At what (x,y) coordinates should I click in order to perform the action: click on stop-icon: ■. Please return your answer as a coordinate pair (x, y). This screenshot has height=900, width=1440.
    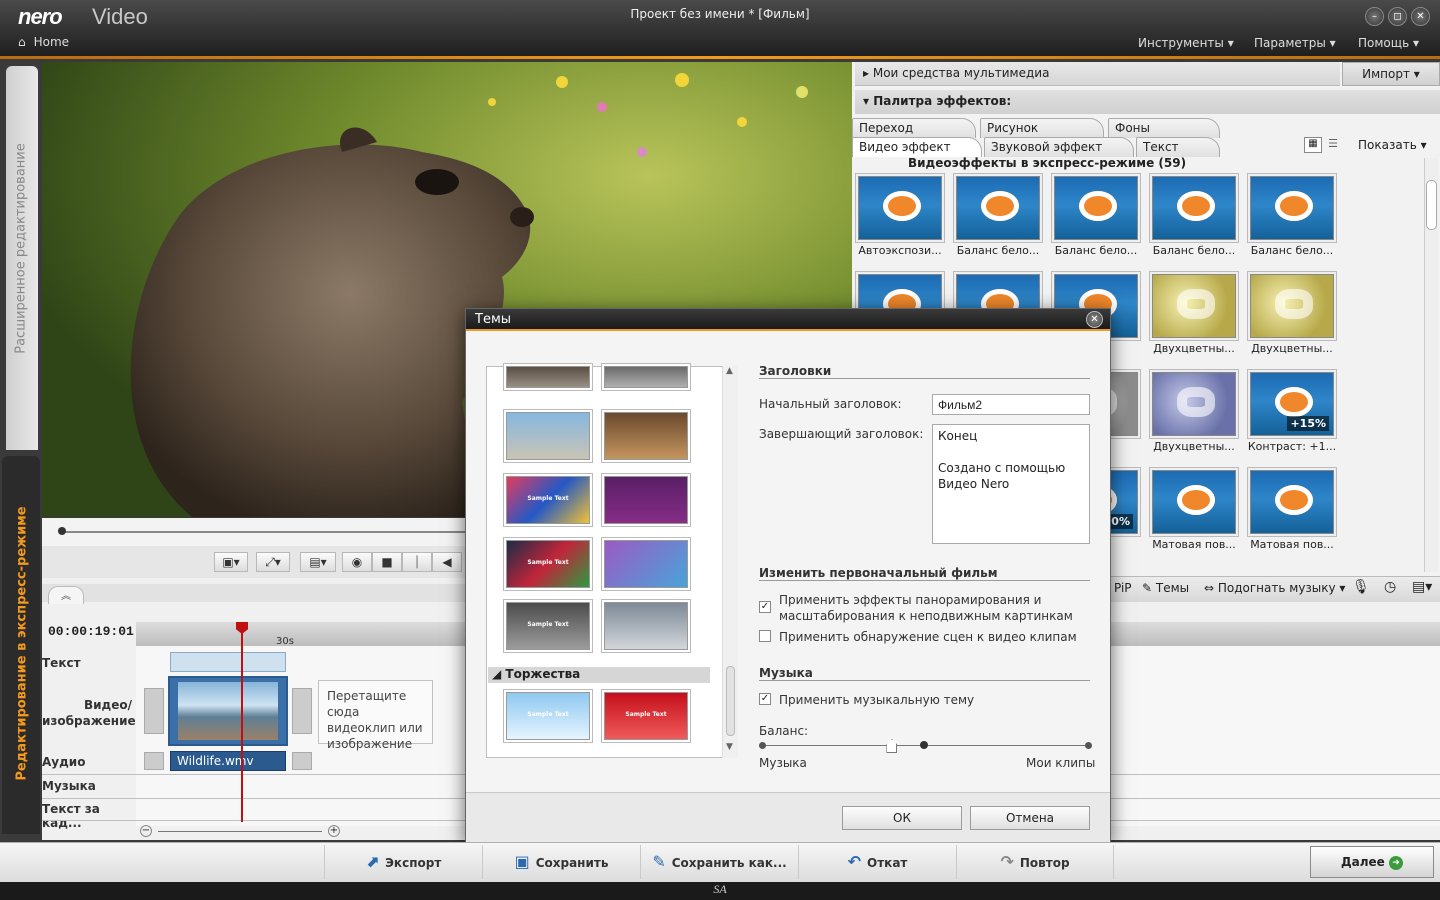
    Looking at the image, I should click on (387, 562).